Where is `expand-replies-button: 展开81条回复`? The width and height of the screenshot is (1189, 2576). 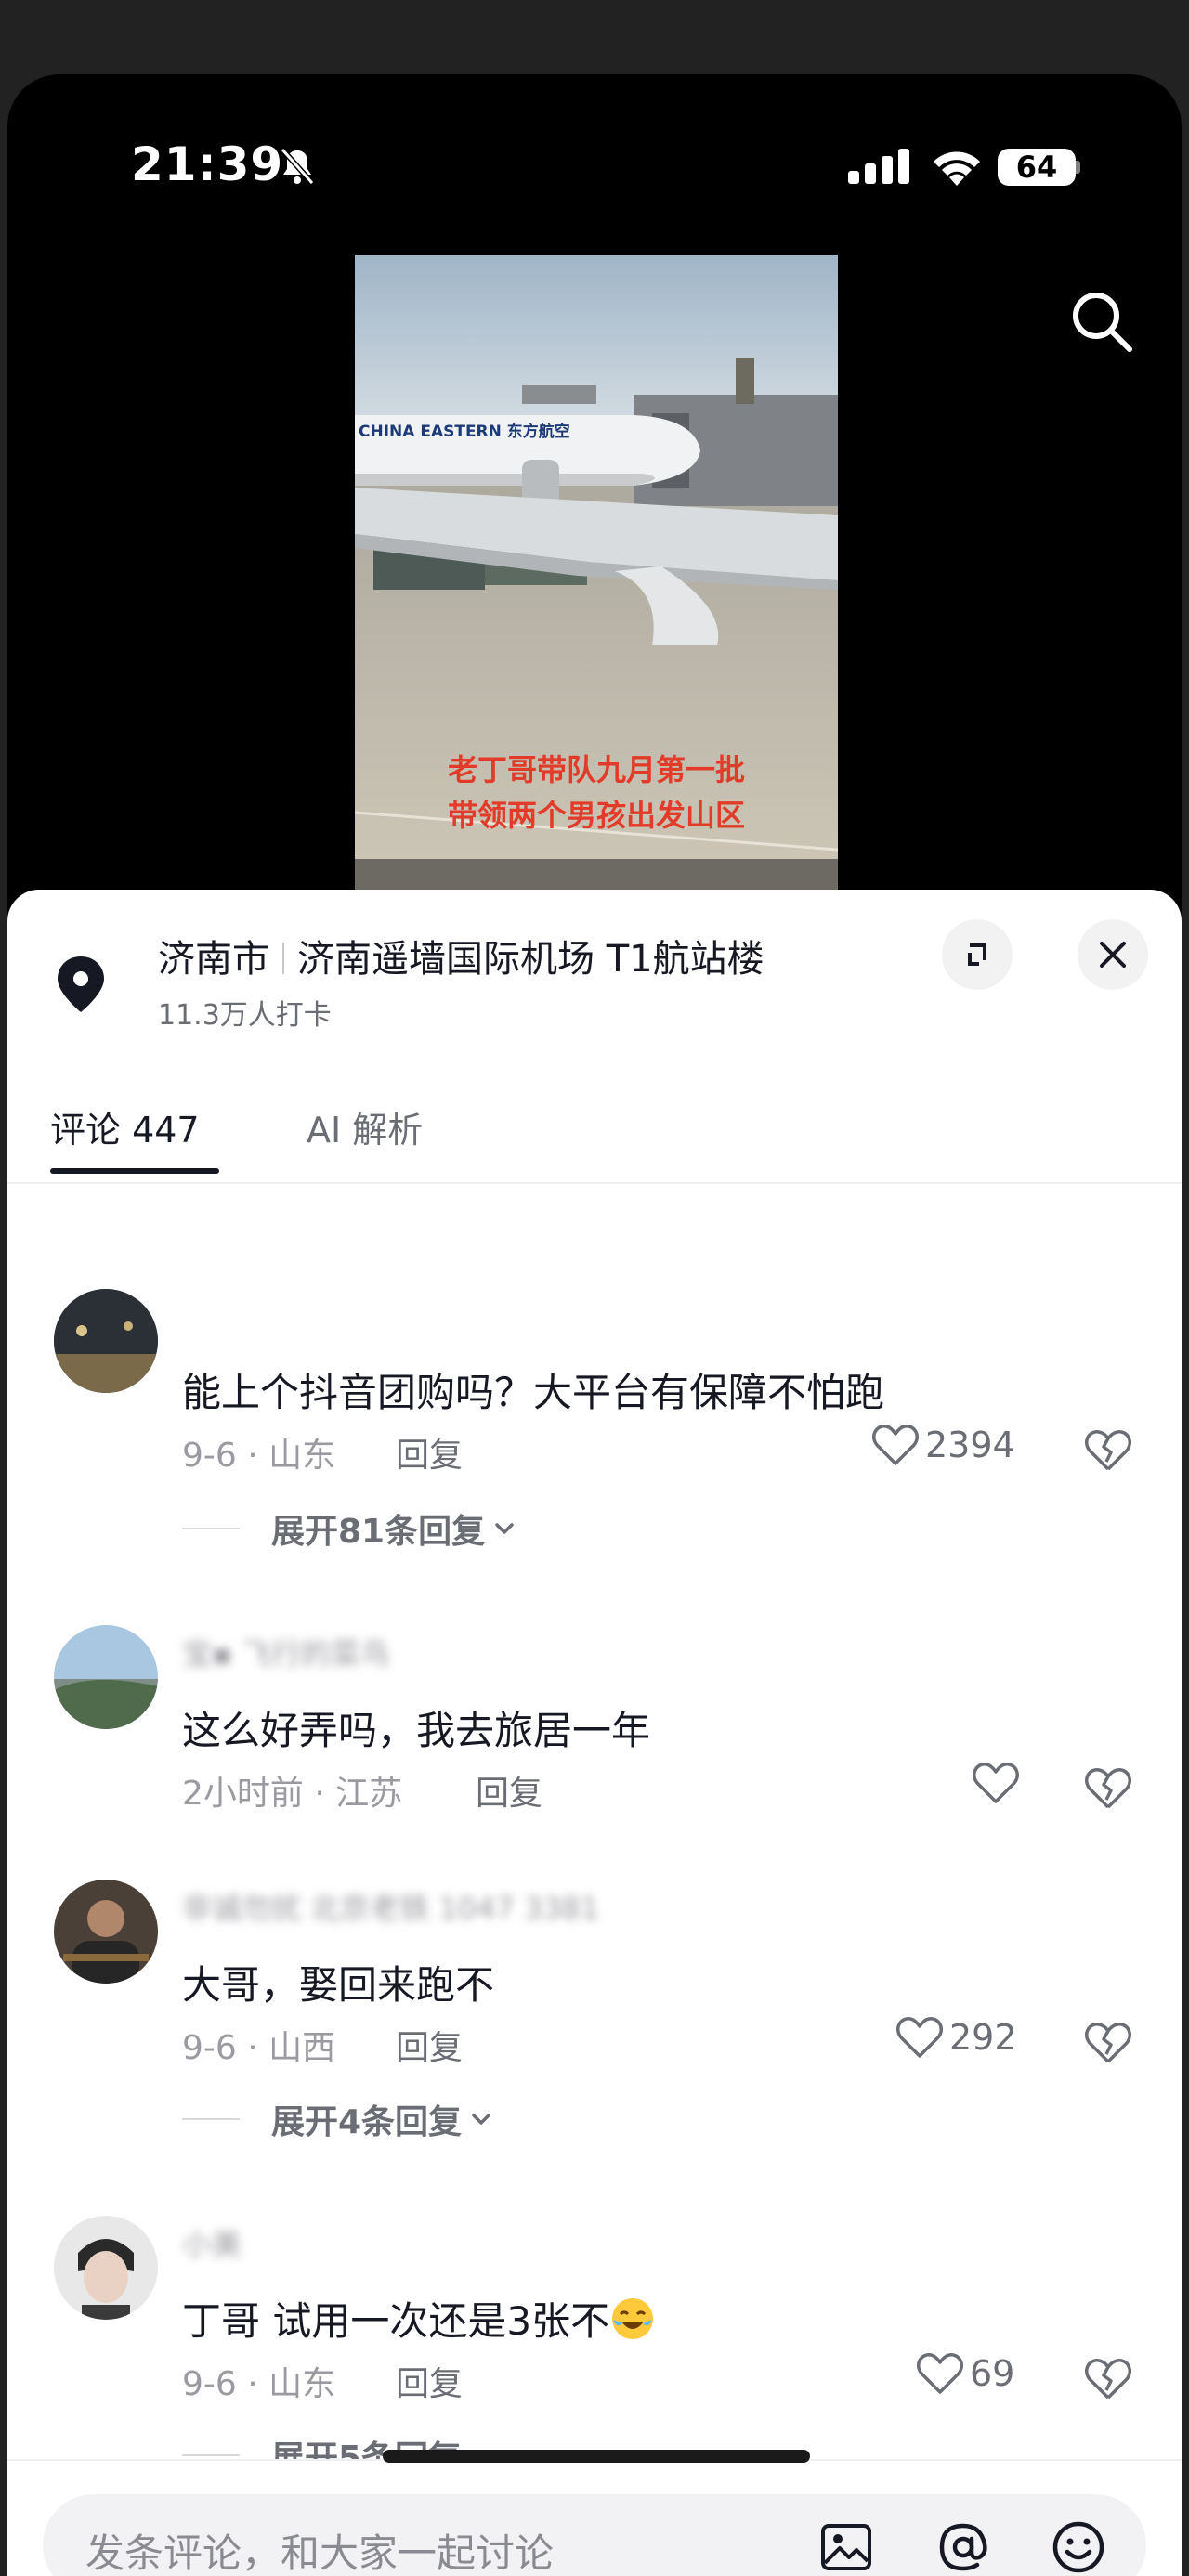
expand-replies-button: 展开81条回复 is located at coordinates (350, 1528).